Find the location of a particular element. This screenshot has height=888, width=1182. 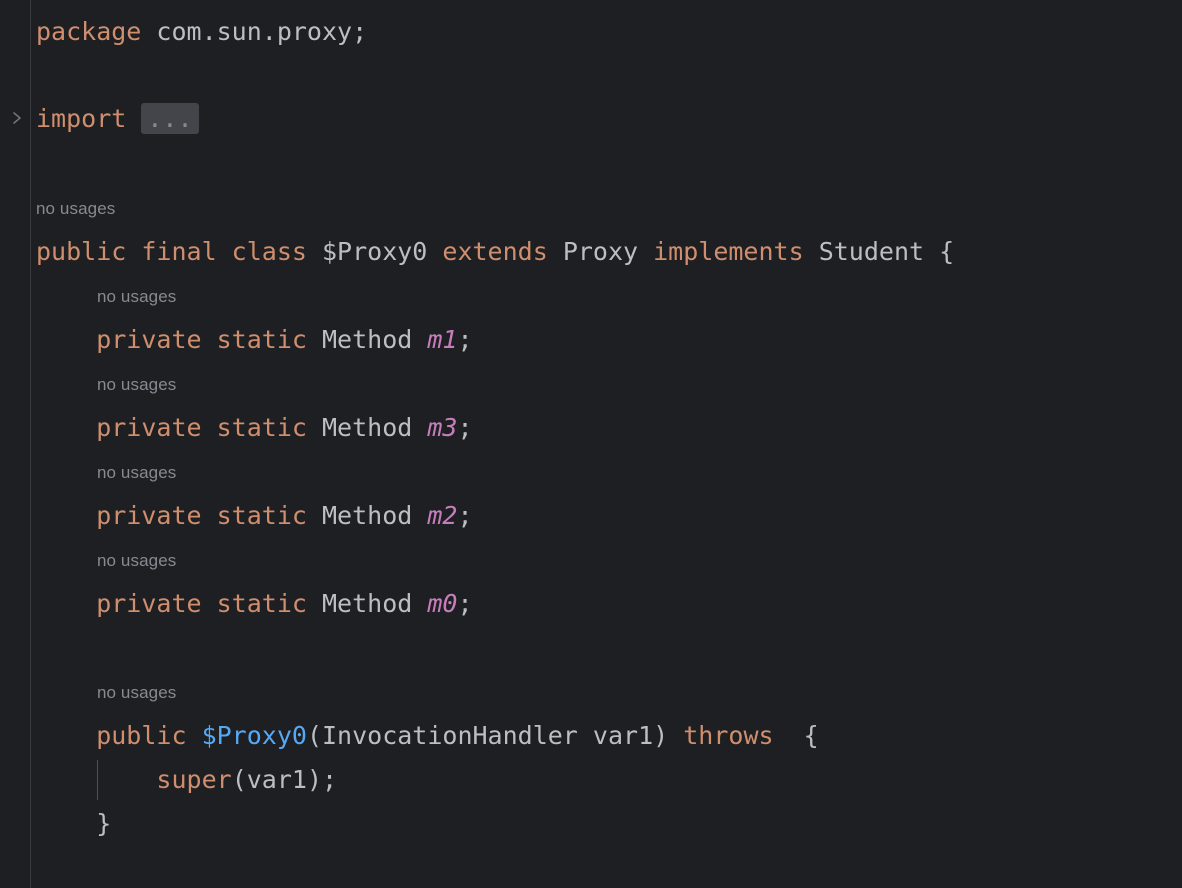

constructor-closing-brace: } is located at coordinates (74, 823).